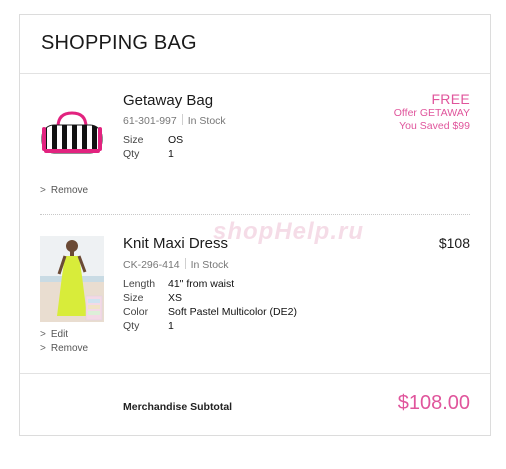 The width and height of the screenshot is (506, 469). Describe the element at coordinates (176, 140) in the screenshot. I see `spec-value: OS` at that location.